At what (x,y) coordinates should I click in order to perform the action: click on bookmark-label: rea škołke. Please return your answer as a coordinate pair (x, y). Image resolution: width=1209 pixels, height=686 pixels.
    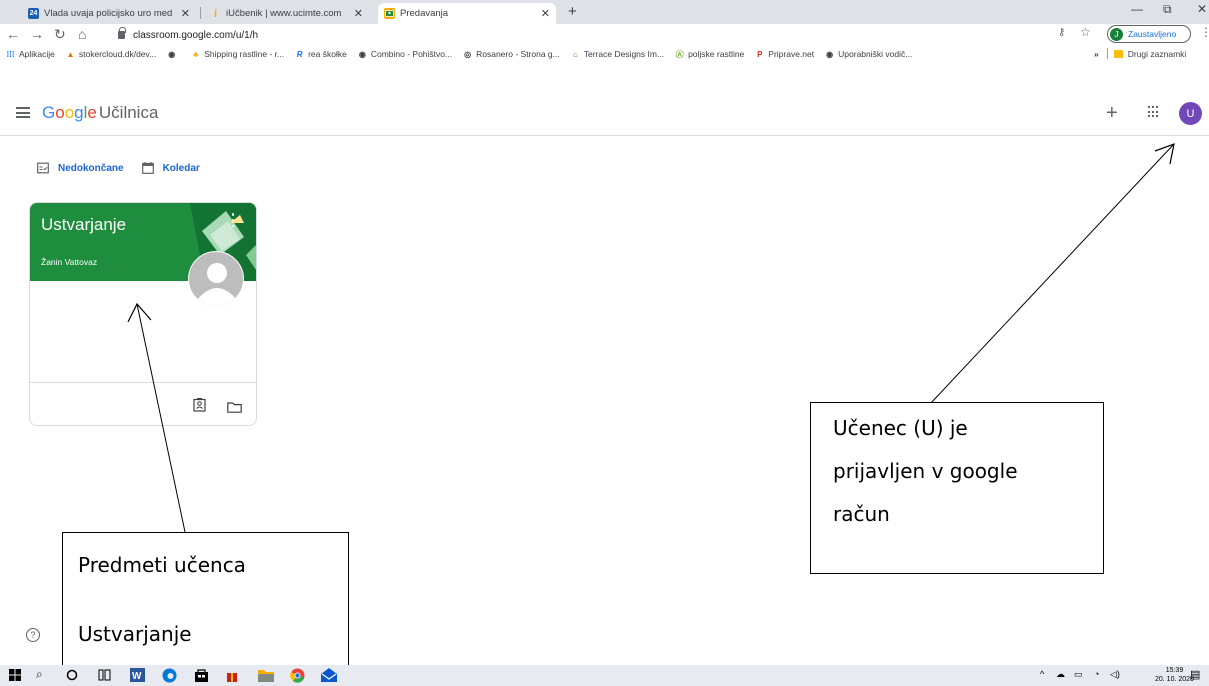
    Looking at the image, I should click on (327, 54).